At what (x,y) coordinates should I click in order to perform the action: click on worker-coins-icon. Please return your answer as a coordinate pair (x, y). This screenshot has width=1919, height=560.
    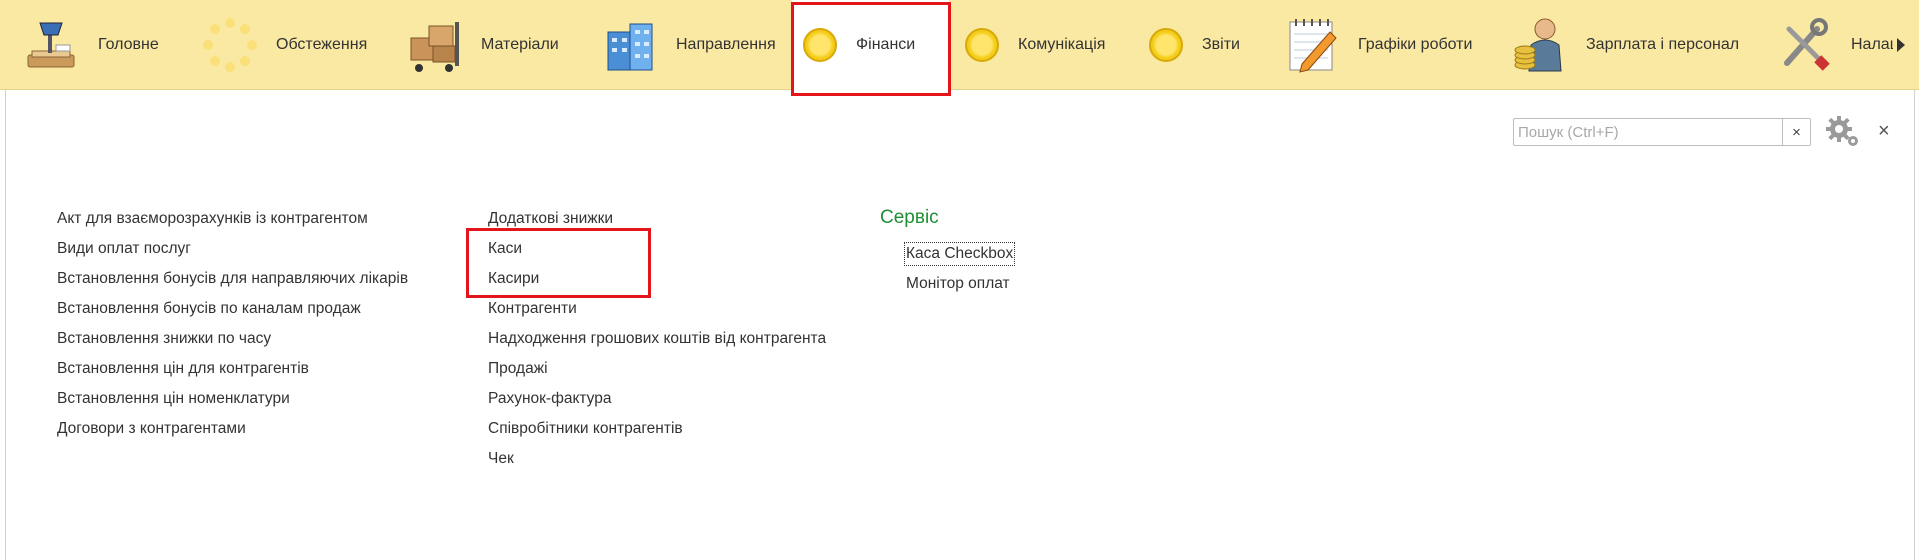
    Looking at the image, I should click on (1540, 45).